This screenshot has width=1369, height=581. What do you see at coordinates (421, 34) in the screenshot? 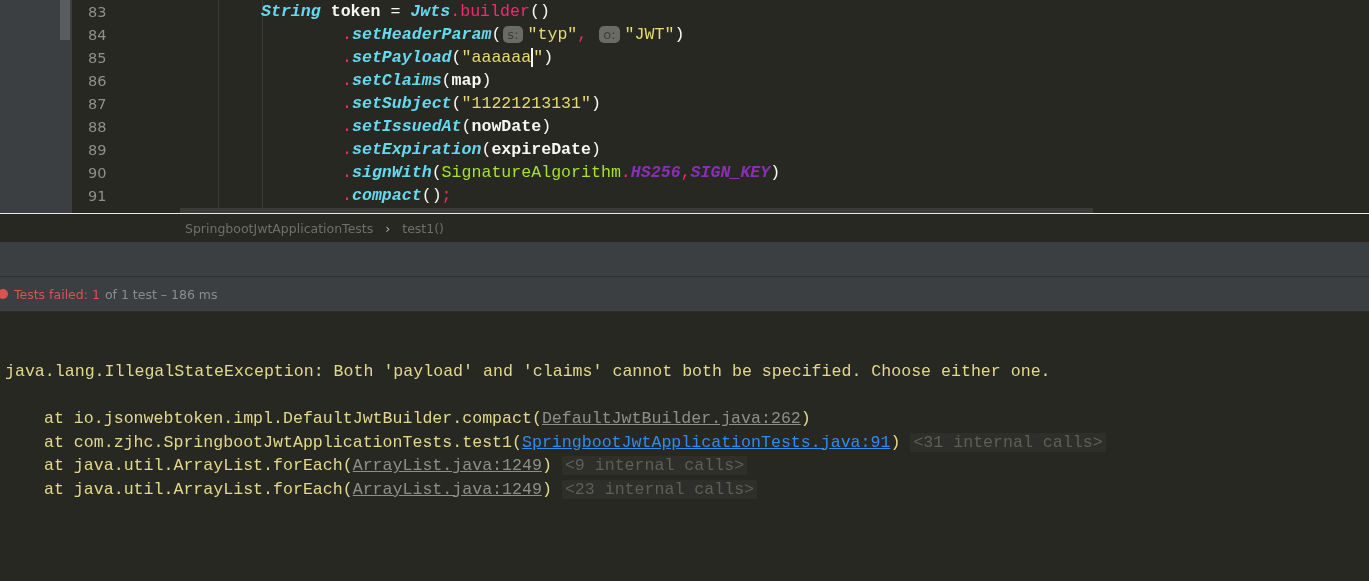
I see `code-text: setHeaderParam` at bounding box center [421, 34].